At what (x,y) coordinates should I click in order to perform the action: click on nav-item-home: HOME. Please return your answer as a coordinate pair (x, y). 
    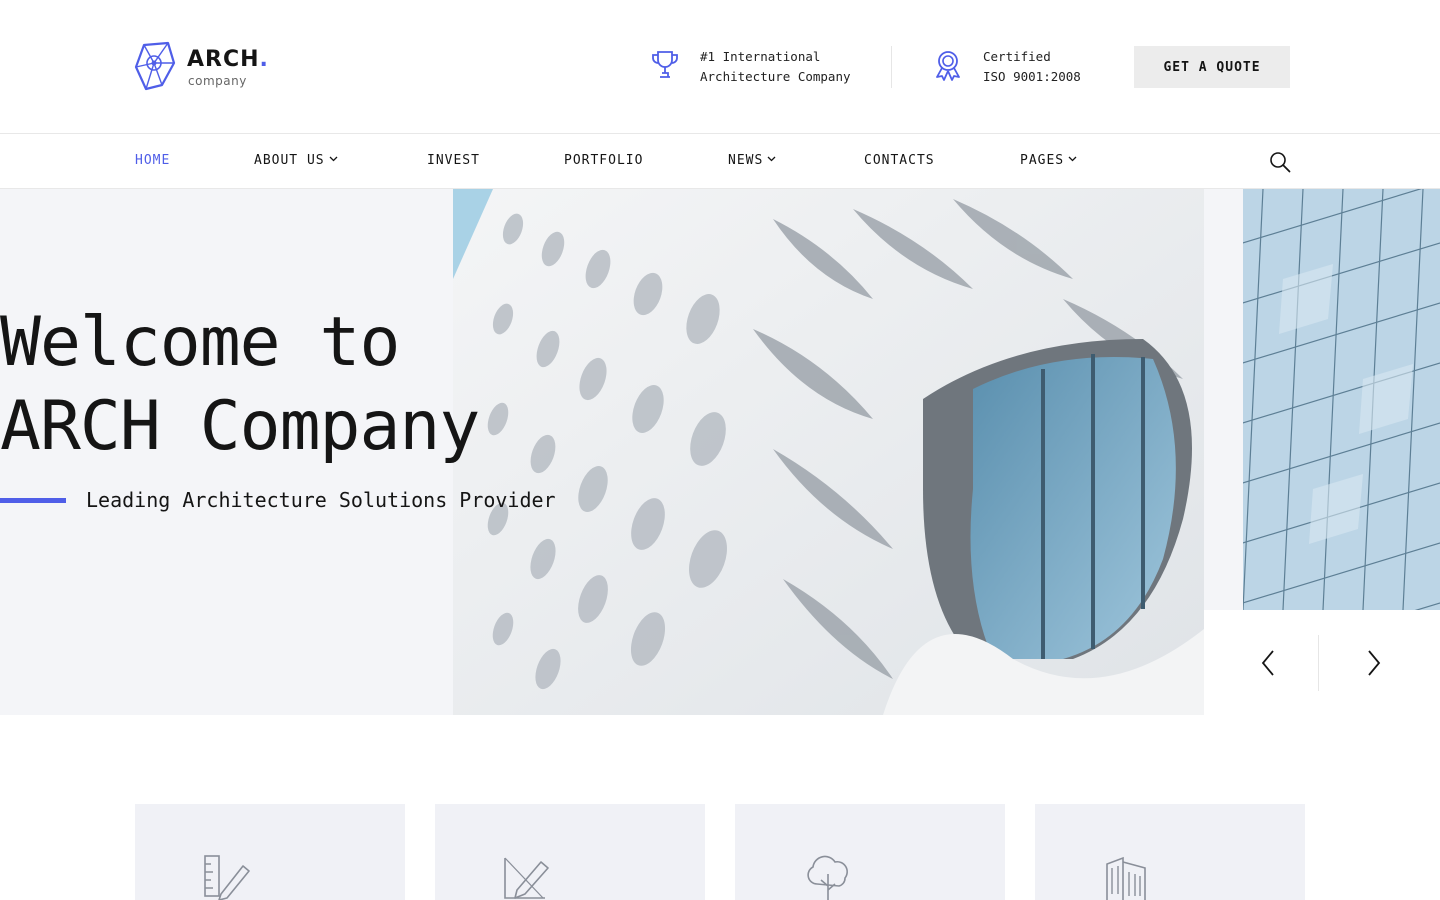
    Looking at the image, I should click on (152, 160).